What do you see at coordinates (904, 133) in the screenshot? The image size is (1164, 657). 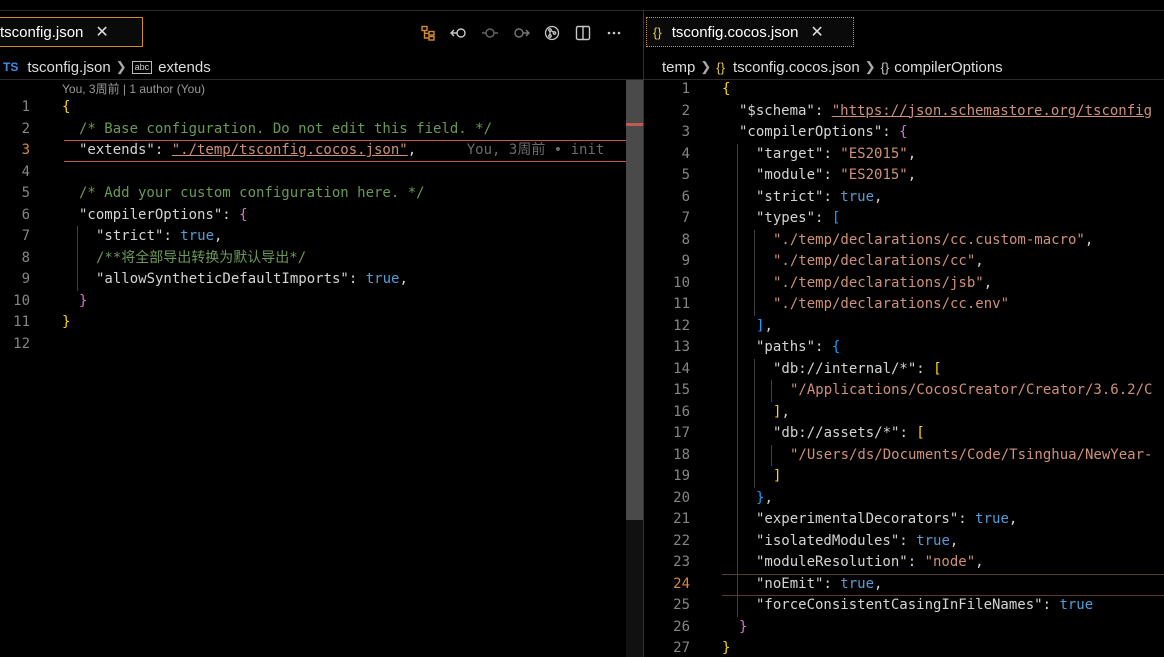 I see `code-line: 3 "compilerOptions": {` at bounding box center [904, 133].